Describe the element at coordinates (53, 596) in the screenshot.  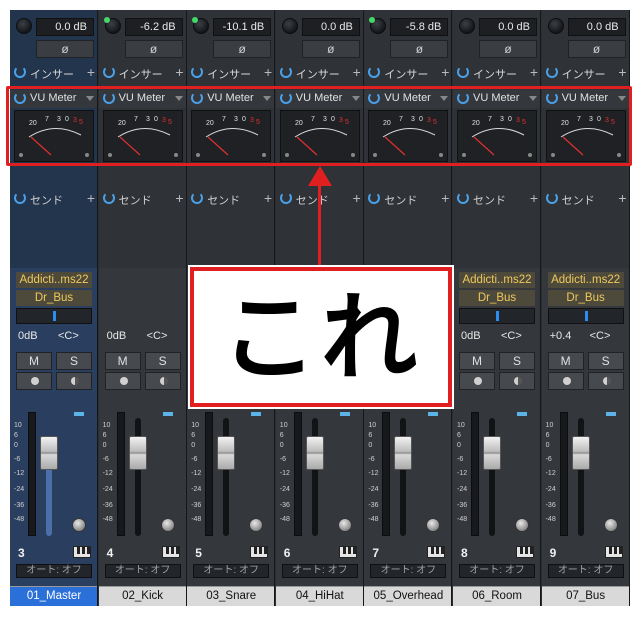
I see `channel-name: 01_Master` at that location.